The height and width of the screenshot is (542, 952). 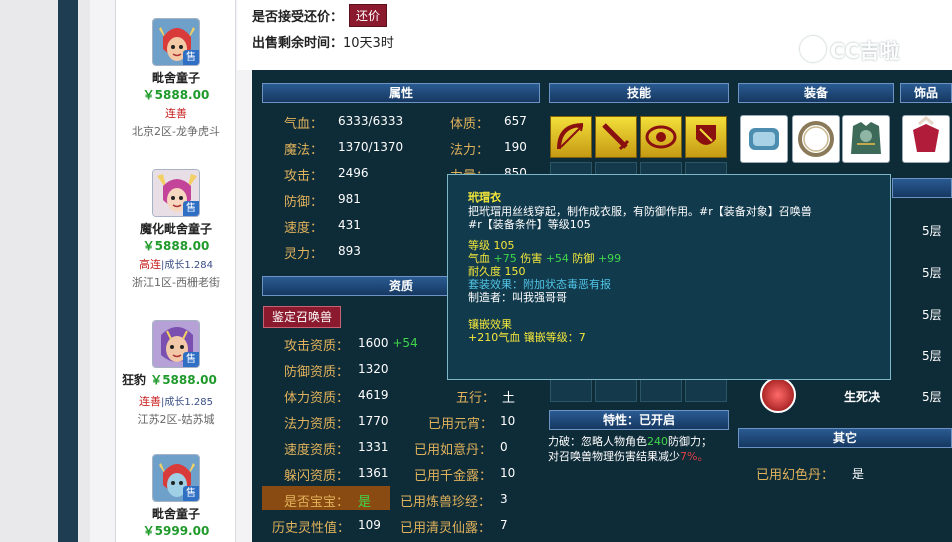 I want to click on section-header-attributes: 属性, so click(x=401, y=93).